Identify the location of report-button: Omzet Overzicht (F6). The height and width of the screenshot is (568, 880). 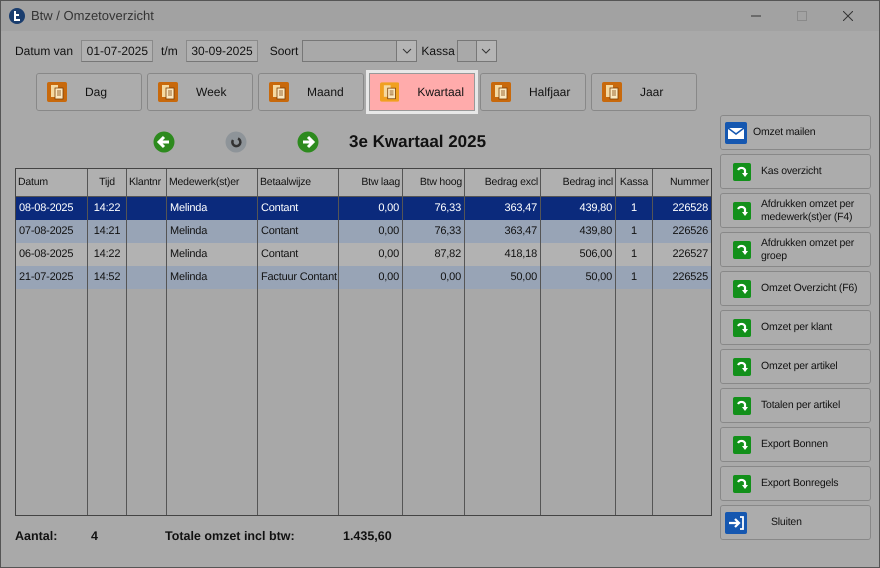
(795, 288).